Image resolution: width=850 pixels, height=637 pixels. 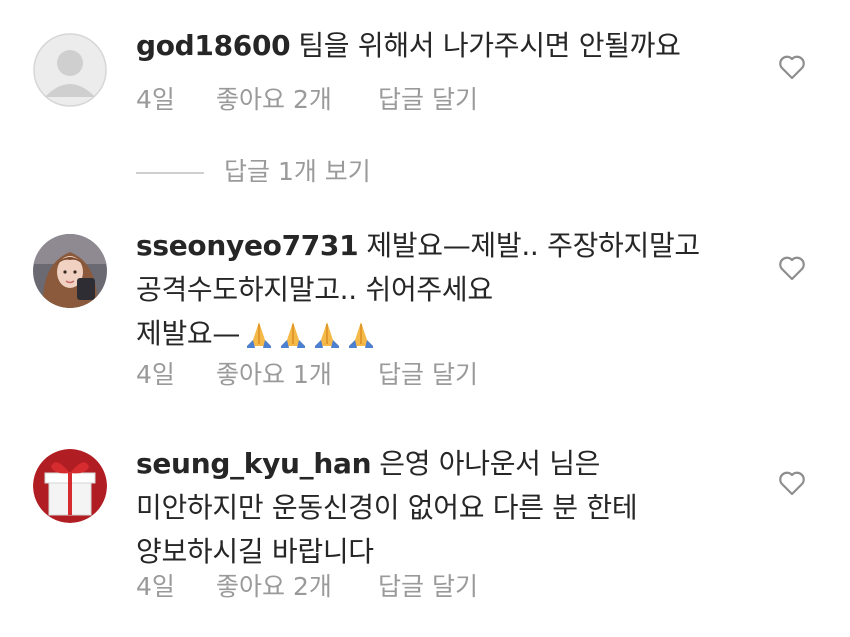 What do you see at coordinates (297, 171) in the screenshot?
I see `view-replies-label: 답글 1개 보기` at bounding box center [297, 171].